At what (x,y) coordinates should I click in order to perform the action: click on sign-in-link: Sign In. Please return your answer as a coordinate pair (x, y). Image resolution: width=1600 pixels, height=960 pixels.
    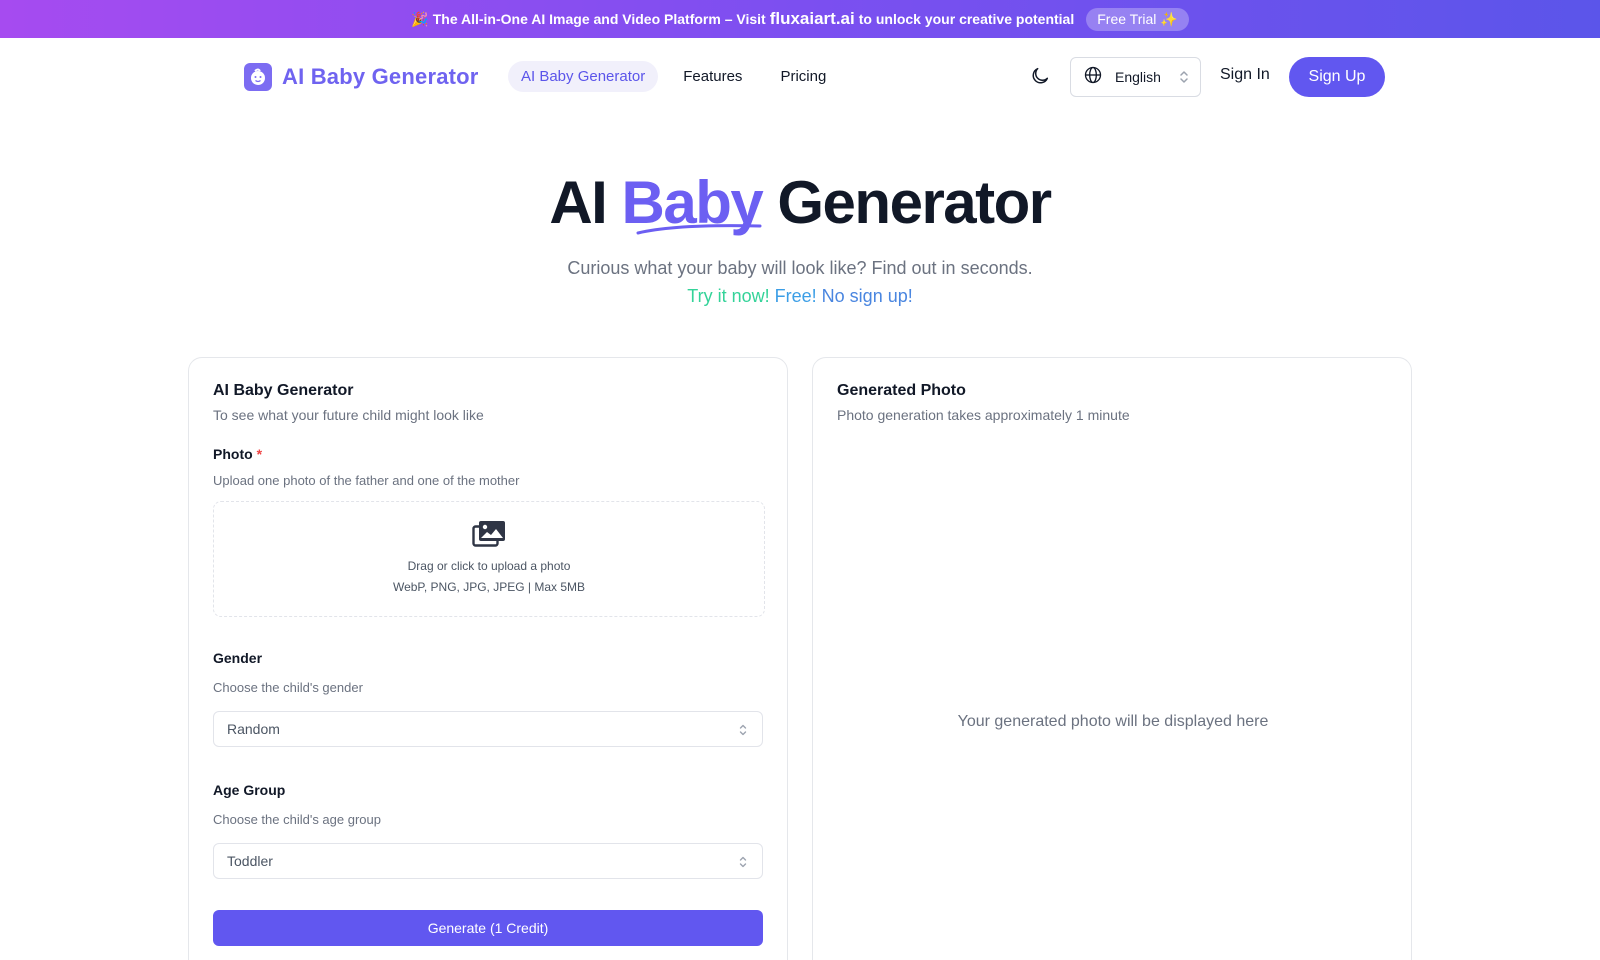
    Looking at the image, I should click on (1245, 75).